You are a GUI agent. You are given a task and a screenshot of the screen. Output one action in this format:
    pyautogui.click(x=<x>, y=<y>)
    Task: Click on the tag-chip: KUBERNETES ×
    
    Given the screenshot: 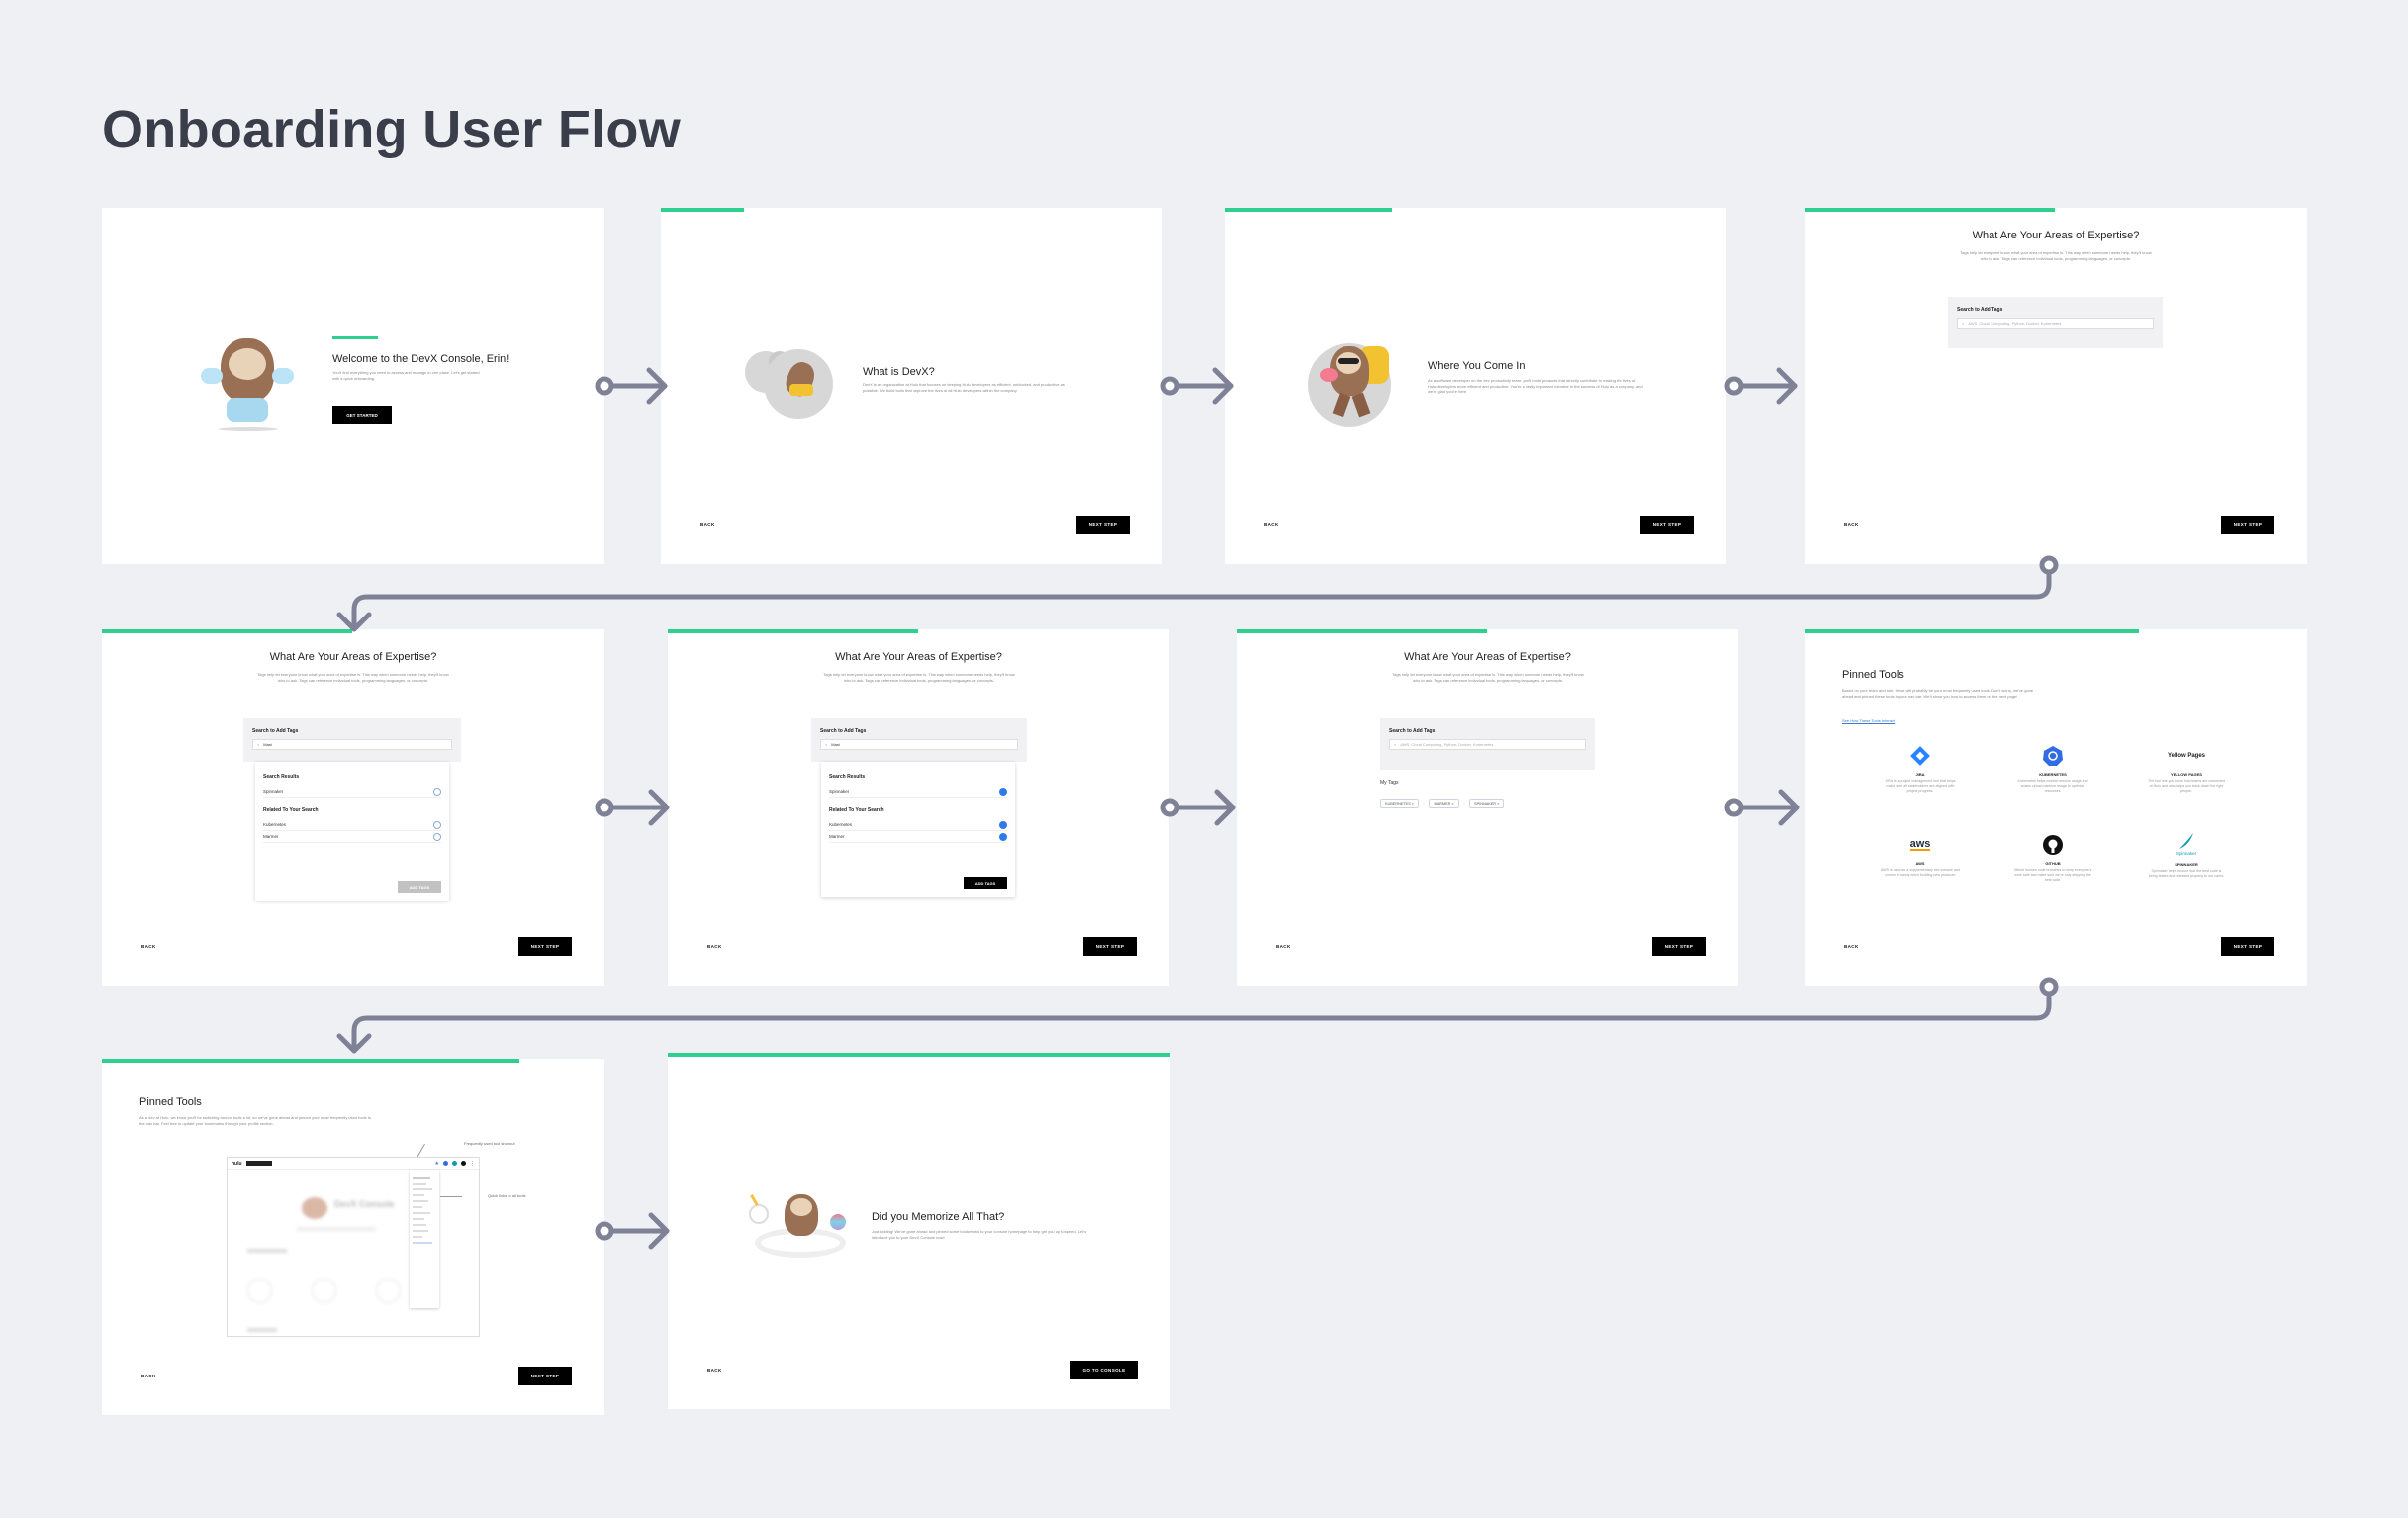 What is the action you would take?
    pyautogui.click(x=1400, y=804)
    